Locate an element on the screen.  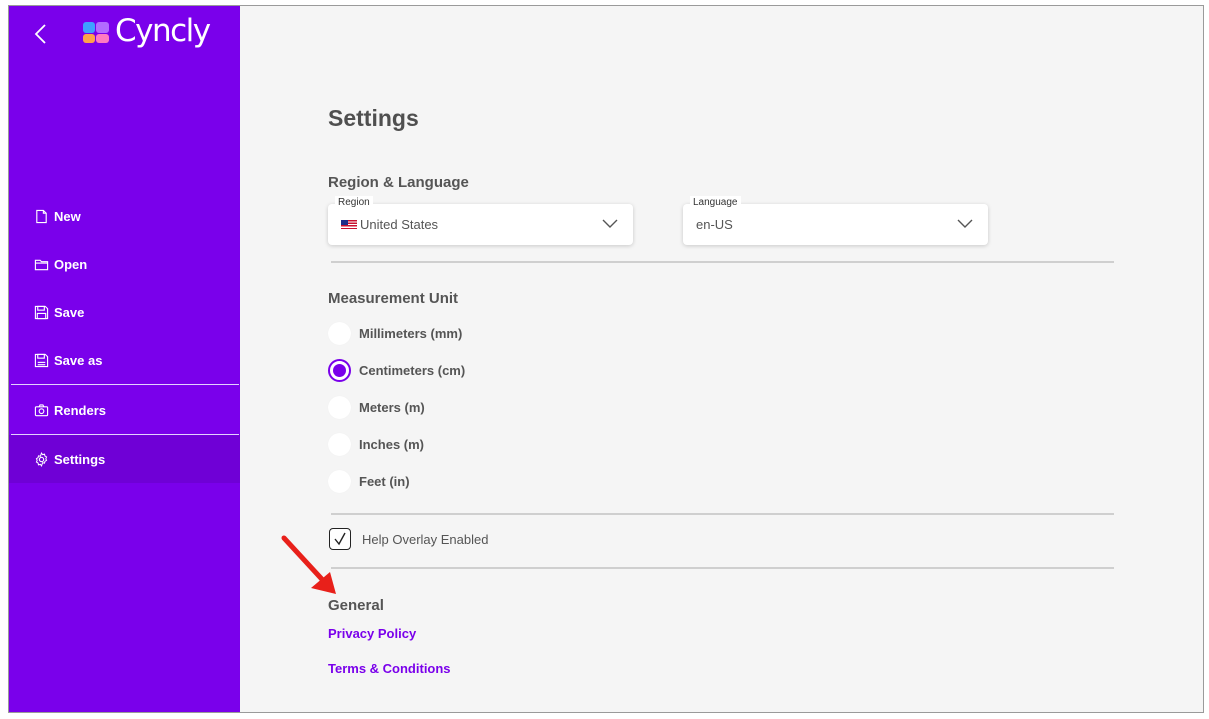
radio-label: Inches (m) is located at coordinates (392, 444).